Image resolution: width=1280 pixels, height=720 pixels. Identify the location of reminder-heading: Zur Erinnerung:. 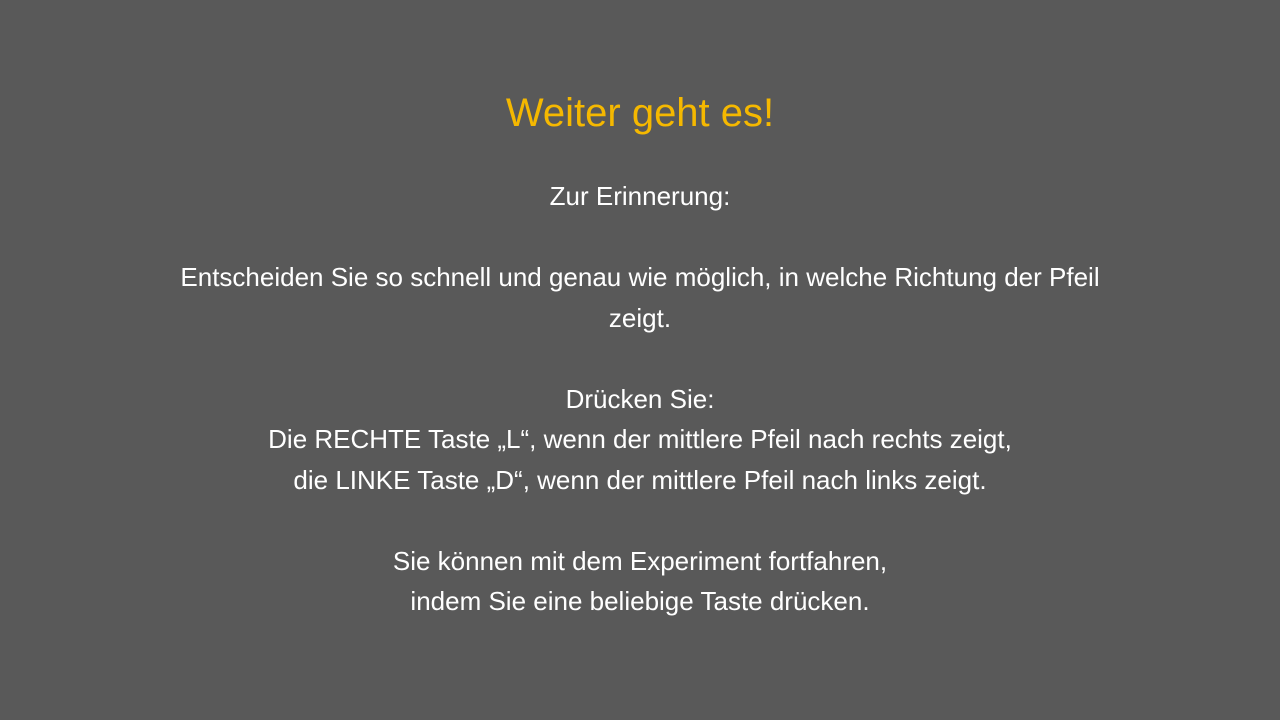
(640, 196).